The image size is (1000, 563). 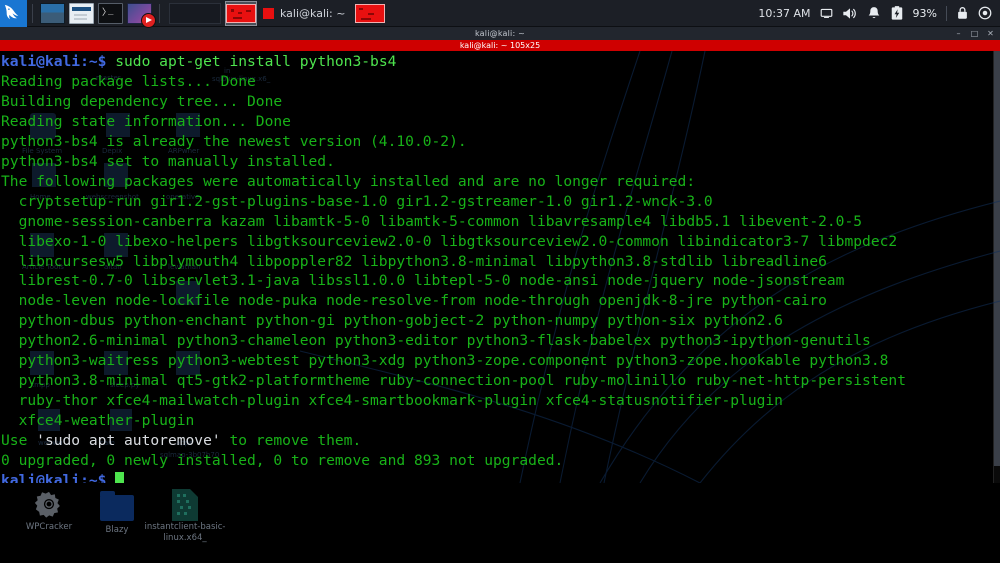 I want to click on window-square-icon, so click(x=268, y=13).